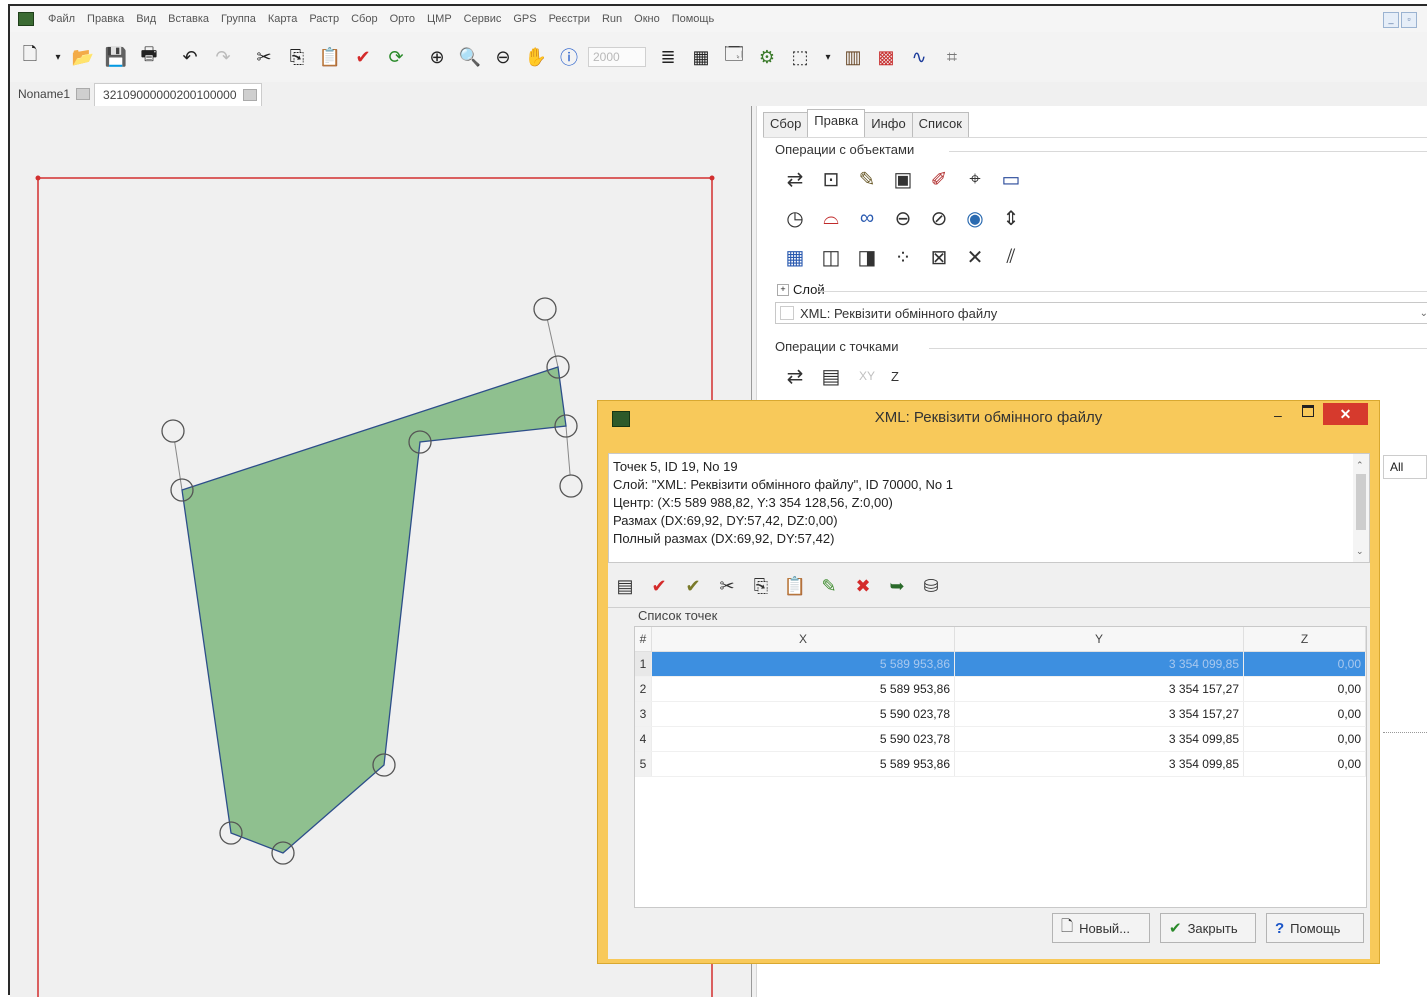  What do you see at coordinates (146, 19) in the screenshot?
I see `menu-view: Вид` at bounding box center [146, 19].